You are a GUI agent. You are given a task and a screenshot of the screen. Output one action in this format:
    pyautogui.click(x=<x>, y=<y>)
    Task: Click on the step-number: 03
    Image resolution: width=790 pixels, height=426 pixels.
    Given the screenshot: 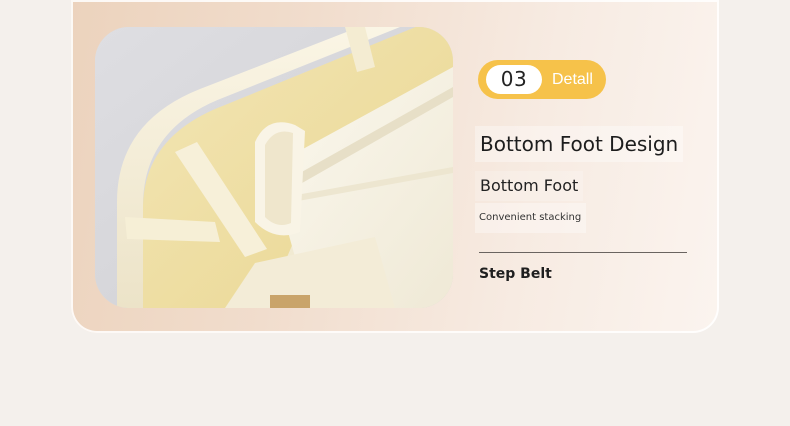 What is the action you would take?
    pyautogui.click(x=514, y=79)
    